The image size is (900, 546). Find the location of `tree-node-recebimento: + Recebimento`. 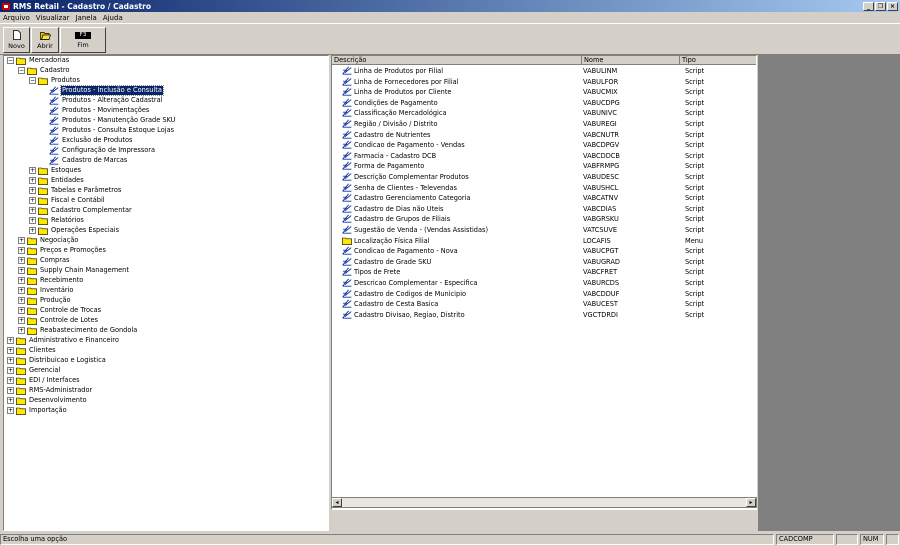

tree-node-recebimento: + Recebimento is located at coordinates (51, 281).